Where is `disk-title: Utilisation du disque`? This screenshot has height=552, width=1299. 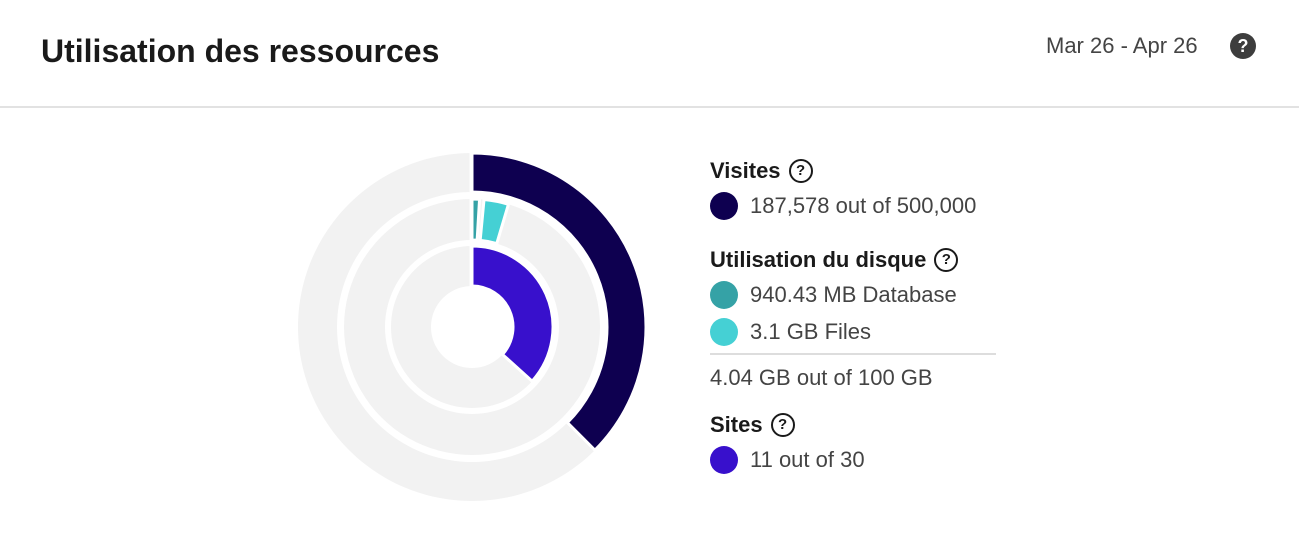
disk-title: Utilisation du disque is located at coordinates (818, 259).